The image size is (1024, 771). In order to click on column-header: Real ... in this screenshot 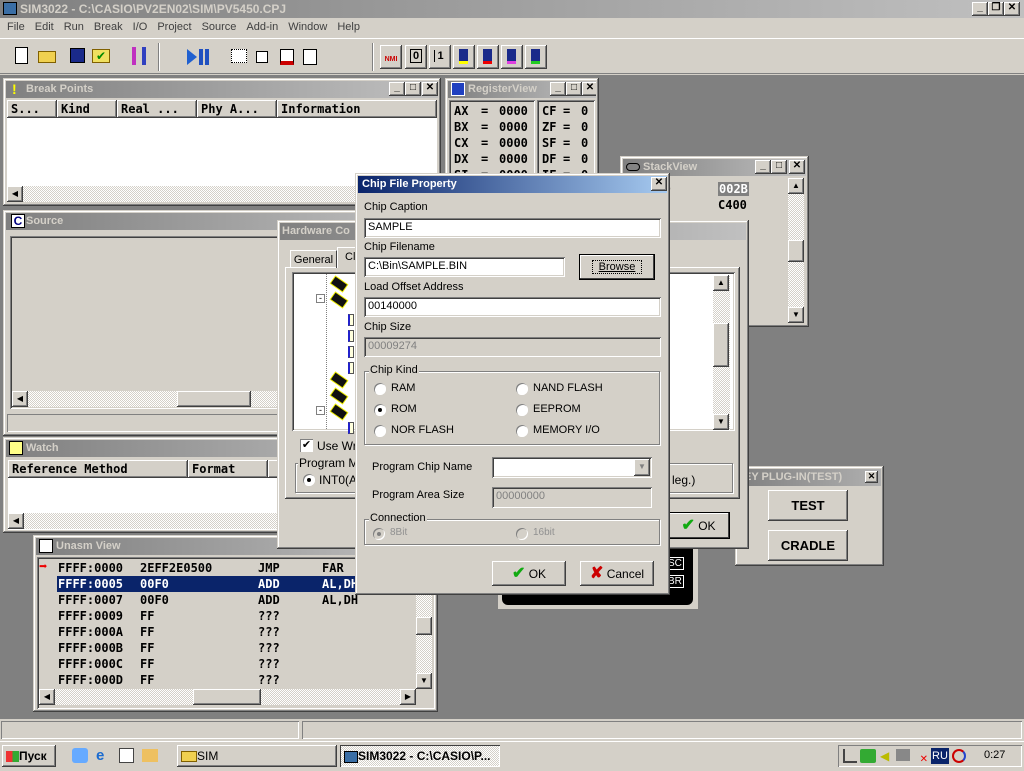, I will do `click(157, 109)`.